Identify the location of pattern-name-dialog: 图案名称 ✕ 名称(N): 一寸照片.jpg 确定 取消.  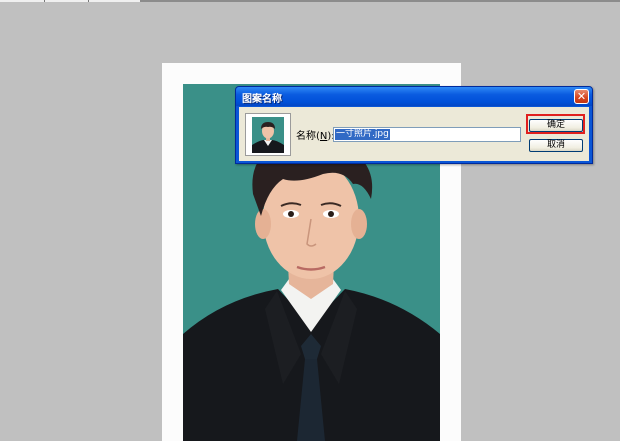
(414, 125).